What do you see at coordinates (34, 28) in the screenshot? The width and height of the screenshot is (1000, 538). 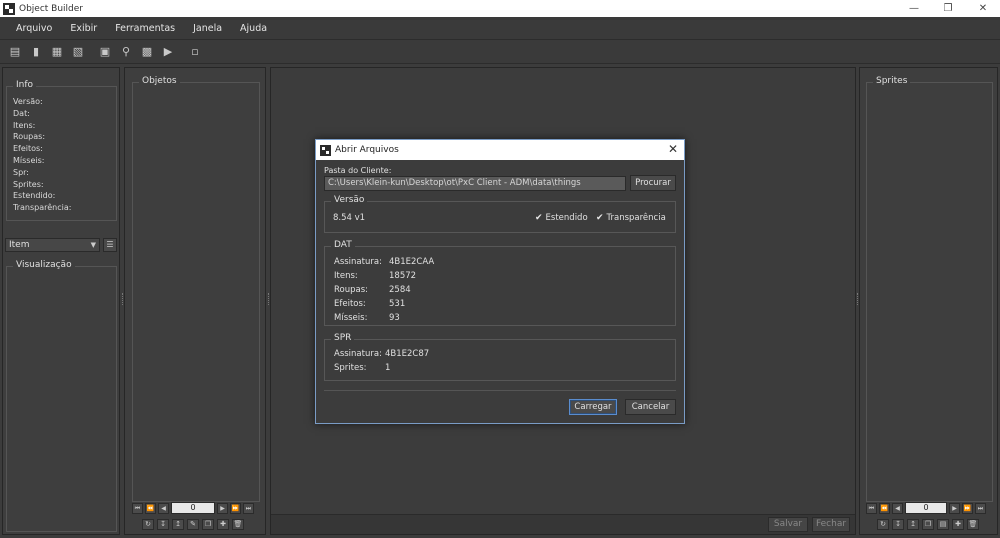 I see `menu-arquivo: Arquivo` at bounding box center [34, 28].